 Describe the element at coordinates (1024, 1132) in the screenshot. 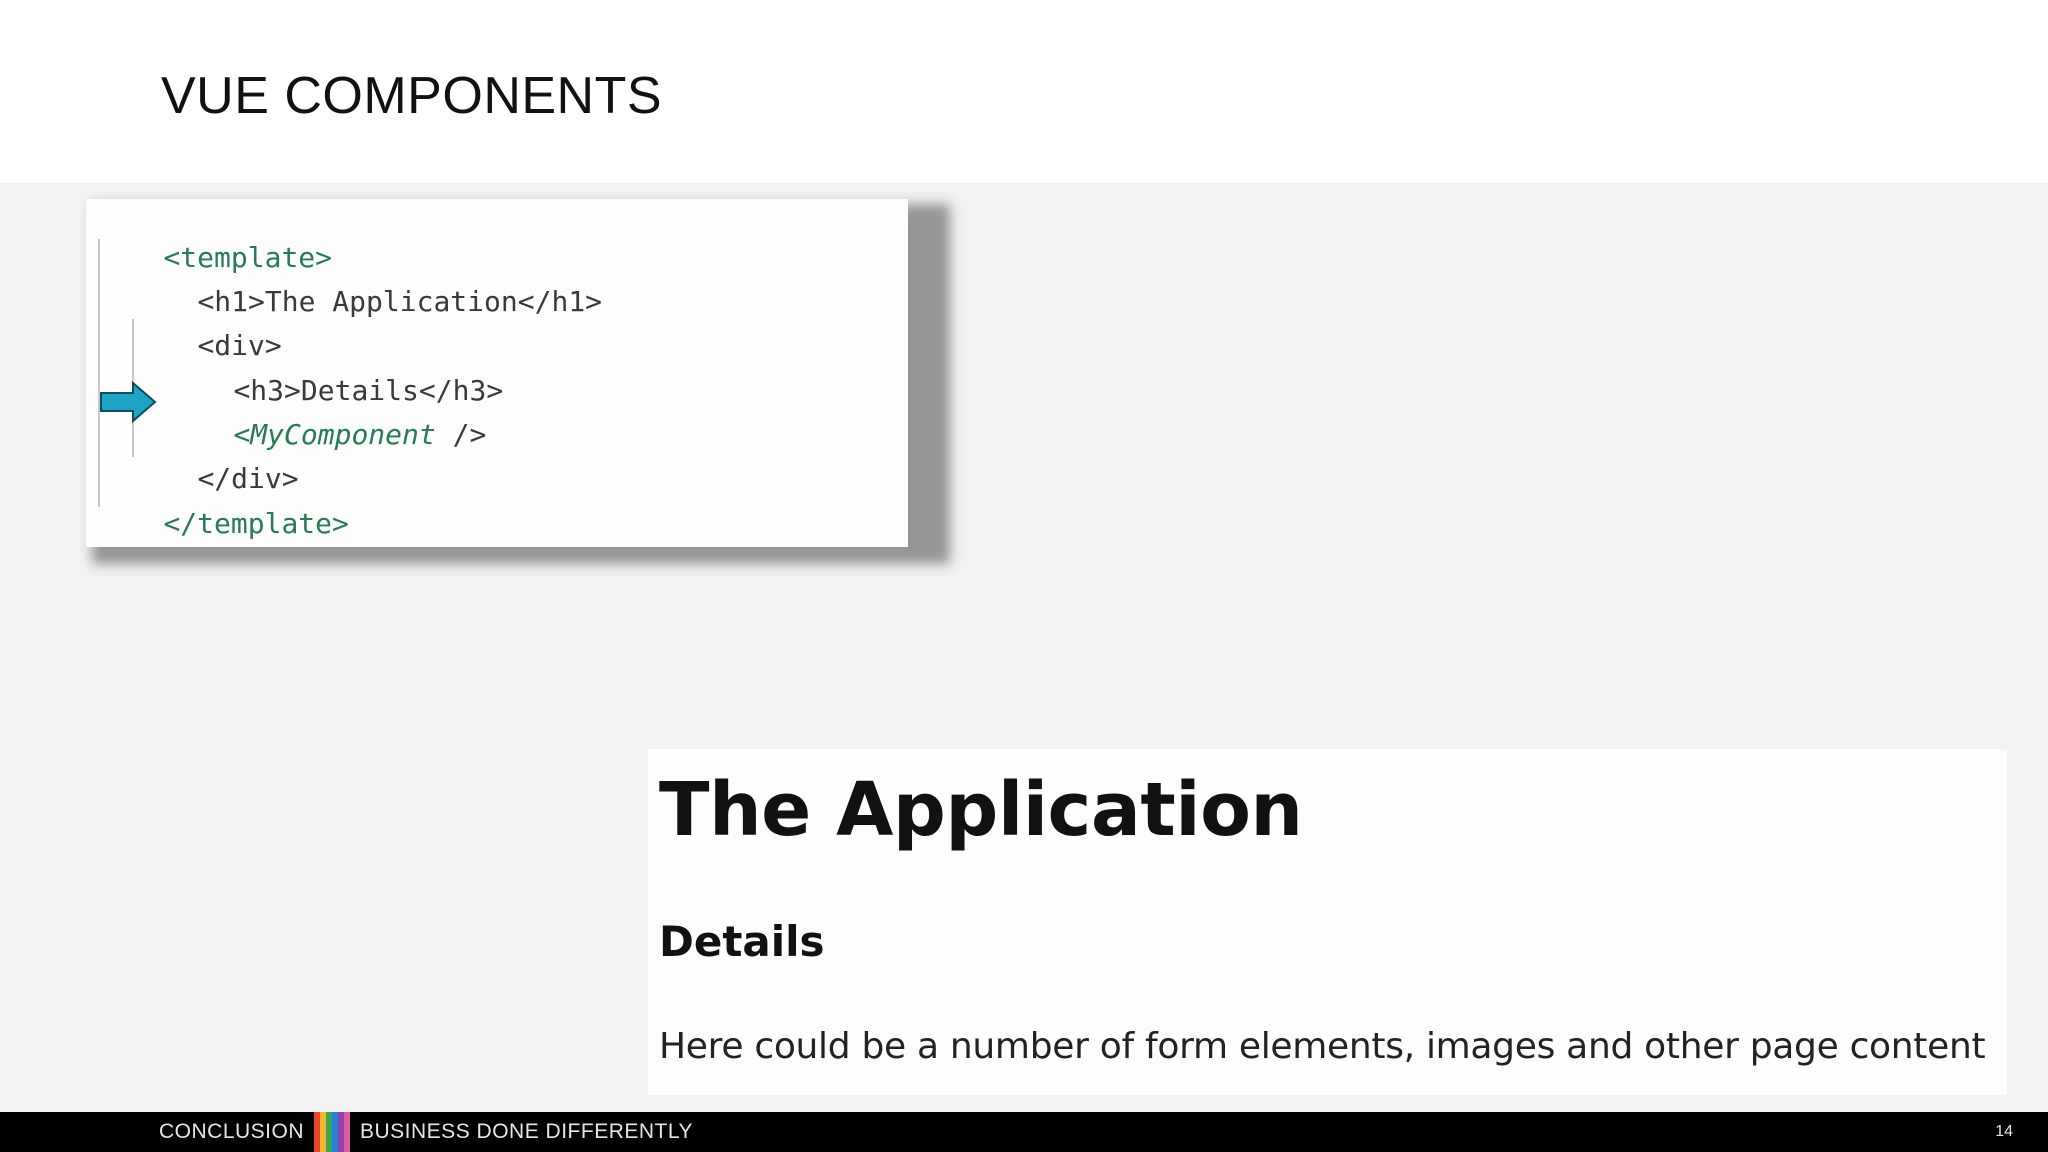

I see `slide-footer: CONCLUSION BUSINESS DONE DIFFERENTLY 14` at that location.